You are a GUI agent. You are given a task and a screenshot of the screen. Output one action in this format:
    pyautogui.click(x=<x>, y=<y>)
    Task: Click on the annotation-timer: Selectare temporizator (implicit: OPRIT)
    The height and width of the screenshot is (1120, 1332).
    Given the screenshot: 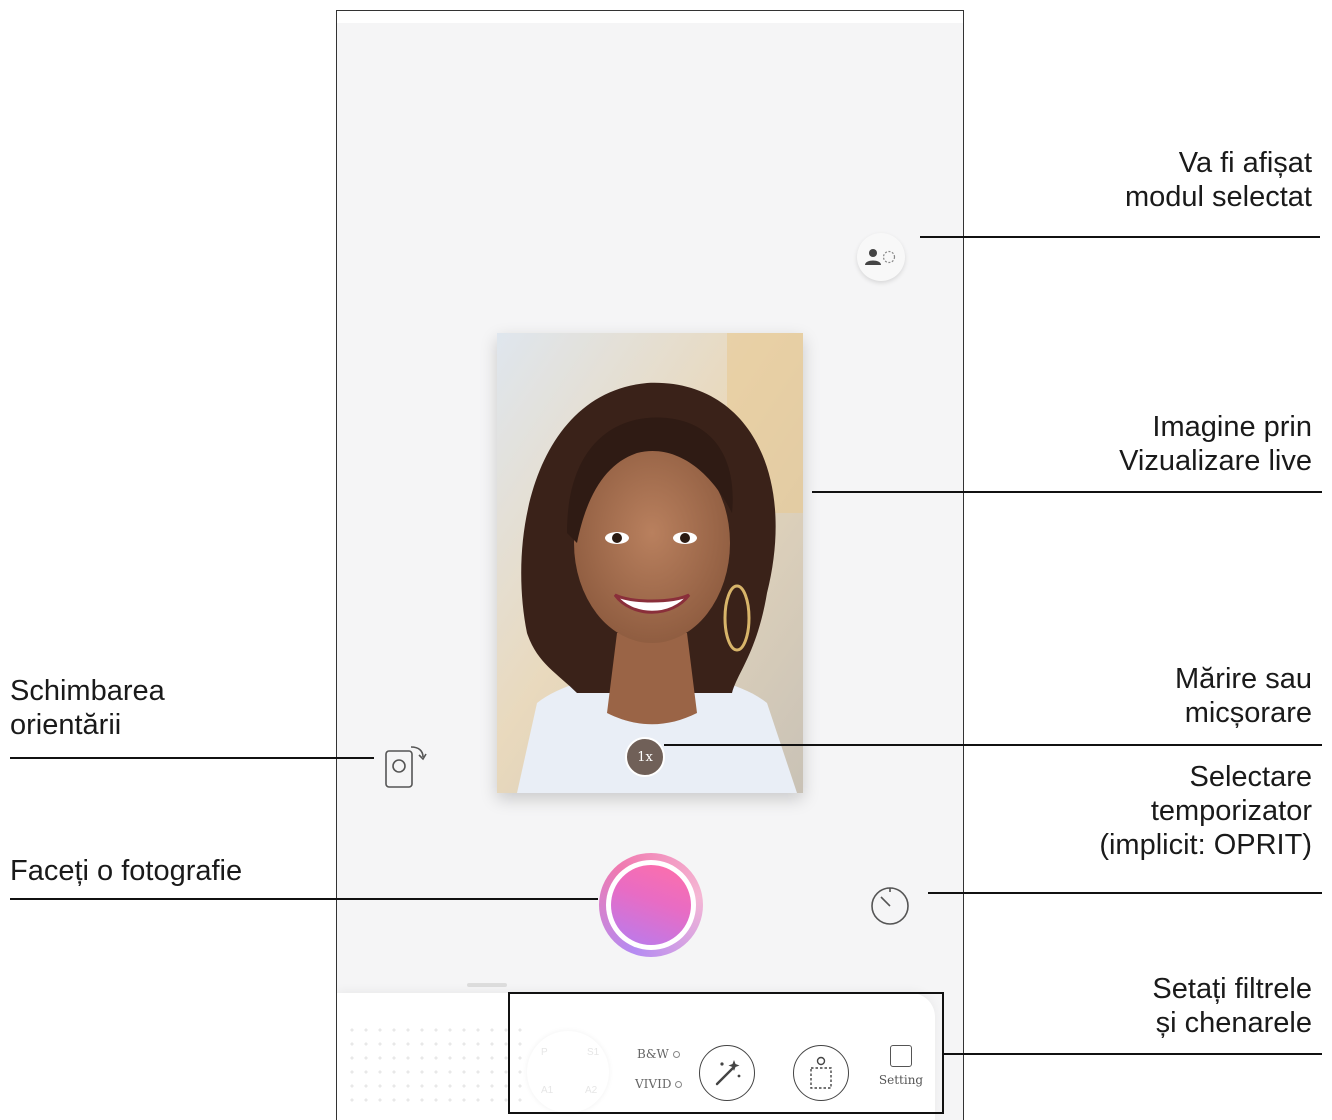 What is the action you would take?
    pyautogui.click(x=1205, y=811)
    